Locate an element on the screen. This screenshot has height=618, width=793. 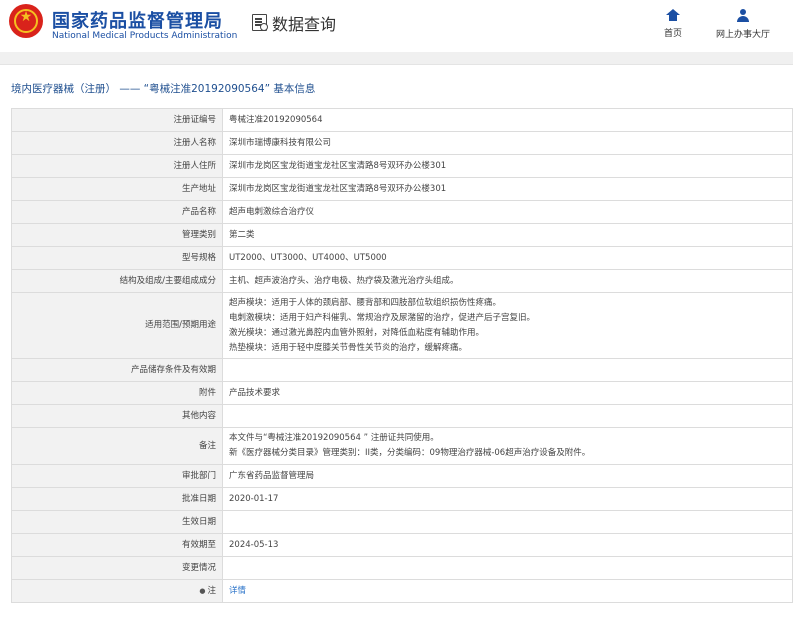
field-label: 变更情况 is located at coordinates (117, 568).